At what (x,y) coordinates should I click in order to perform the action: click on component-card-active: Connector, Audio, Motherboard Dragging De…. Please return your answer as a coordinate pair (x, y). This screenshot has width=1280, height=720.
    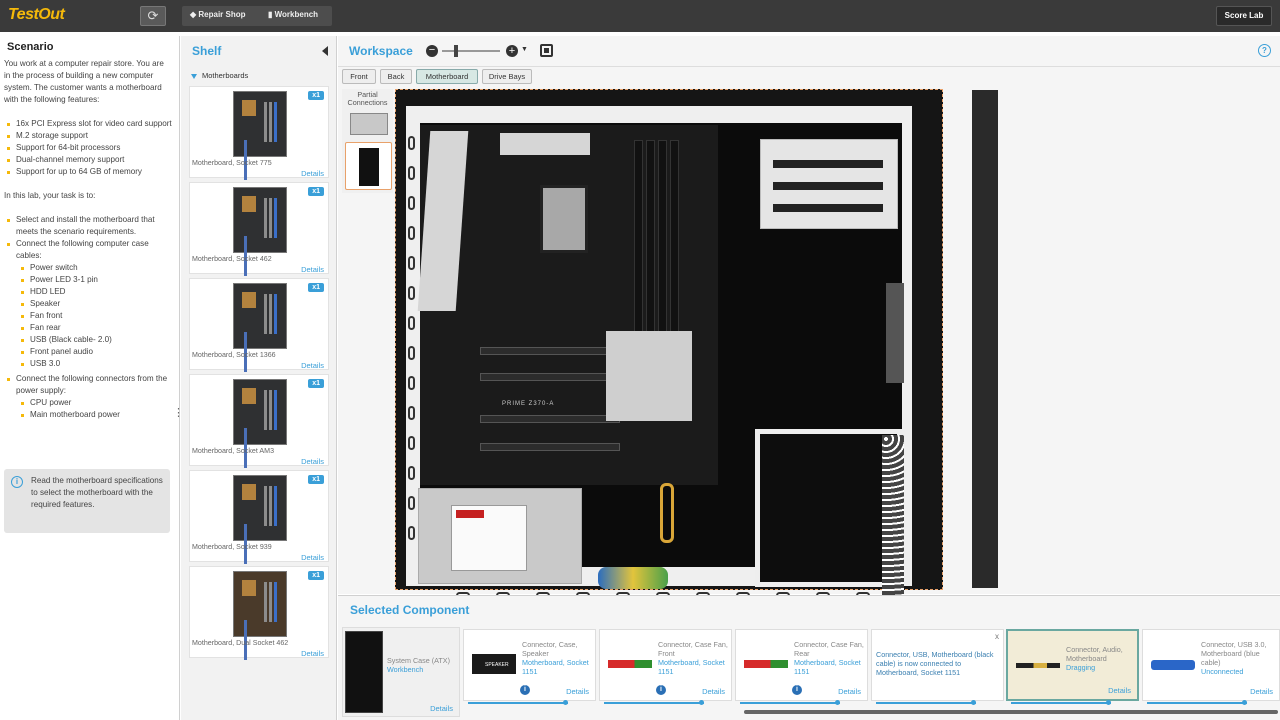
    Looking at the image, I should click on (1072, 665).